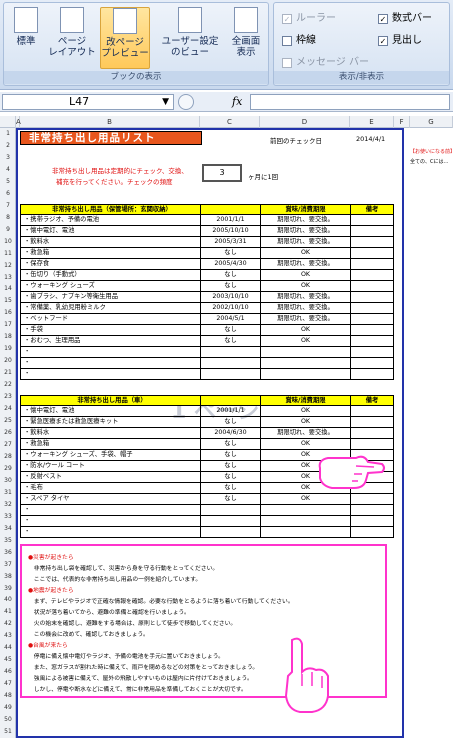  What do you see at coordinates (230, 308) in the screenshot?
I see `table-cell: 2002/10/10` at bounding box center [230, 308].